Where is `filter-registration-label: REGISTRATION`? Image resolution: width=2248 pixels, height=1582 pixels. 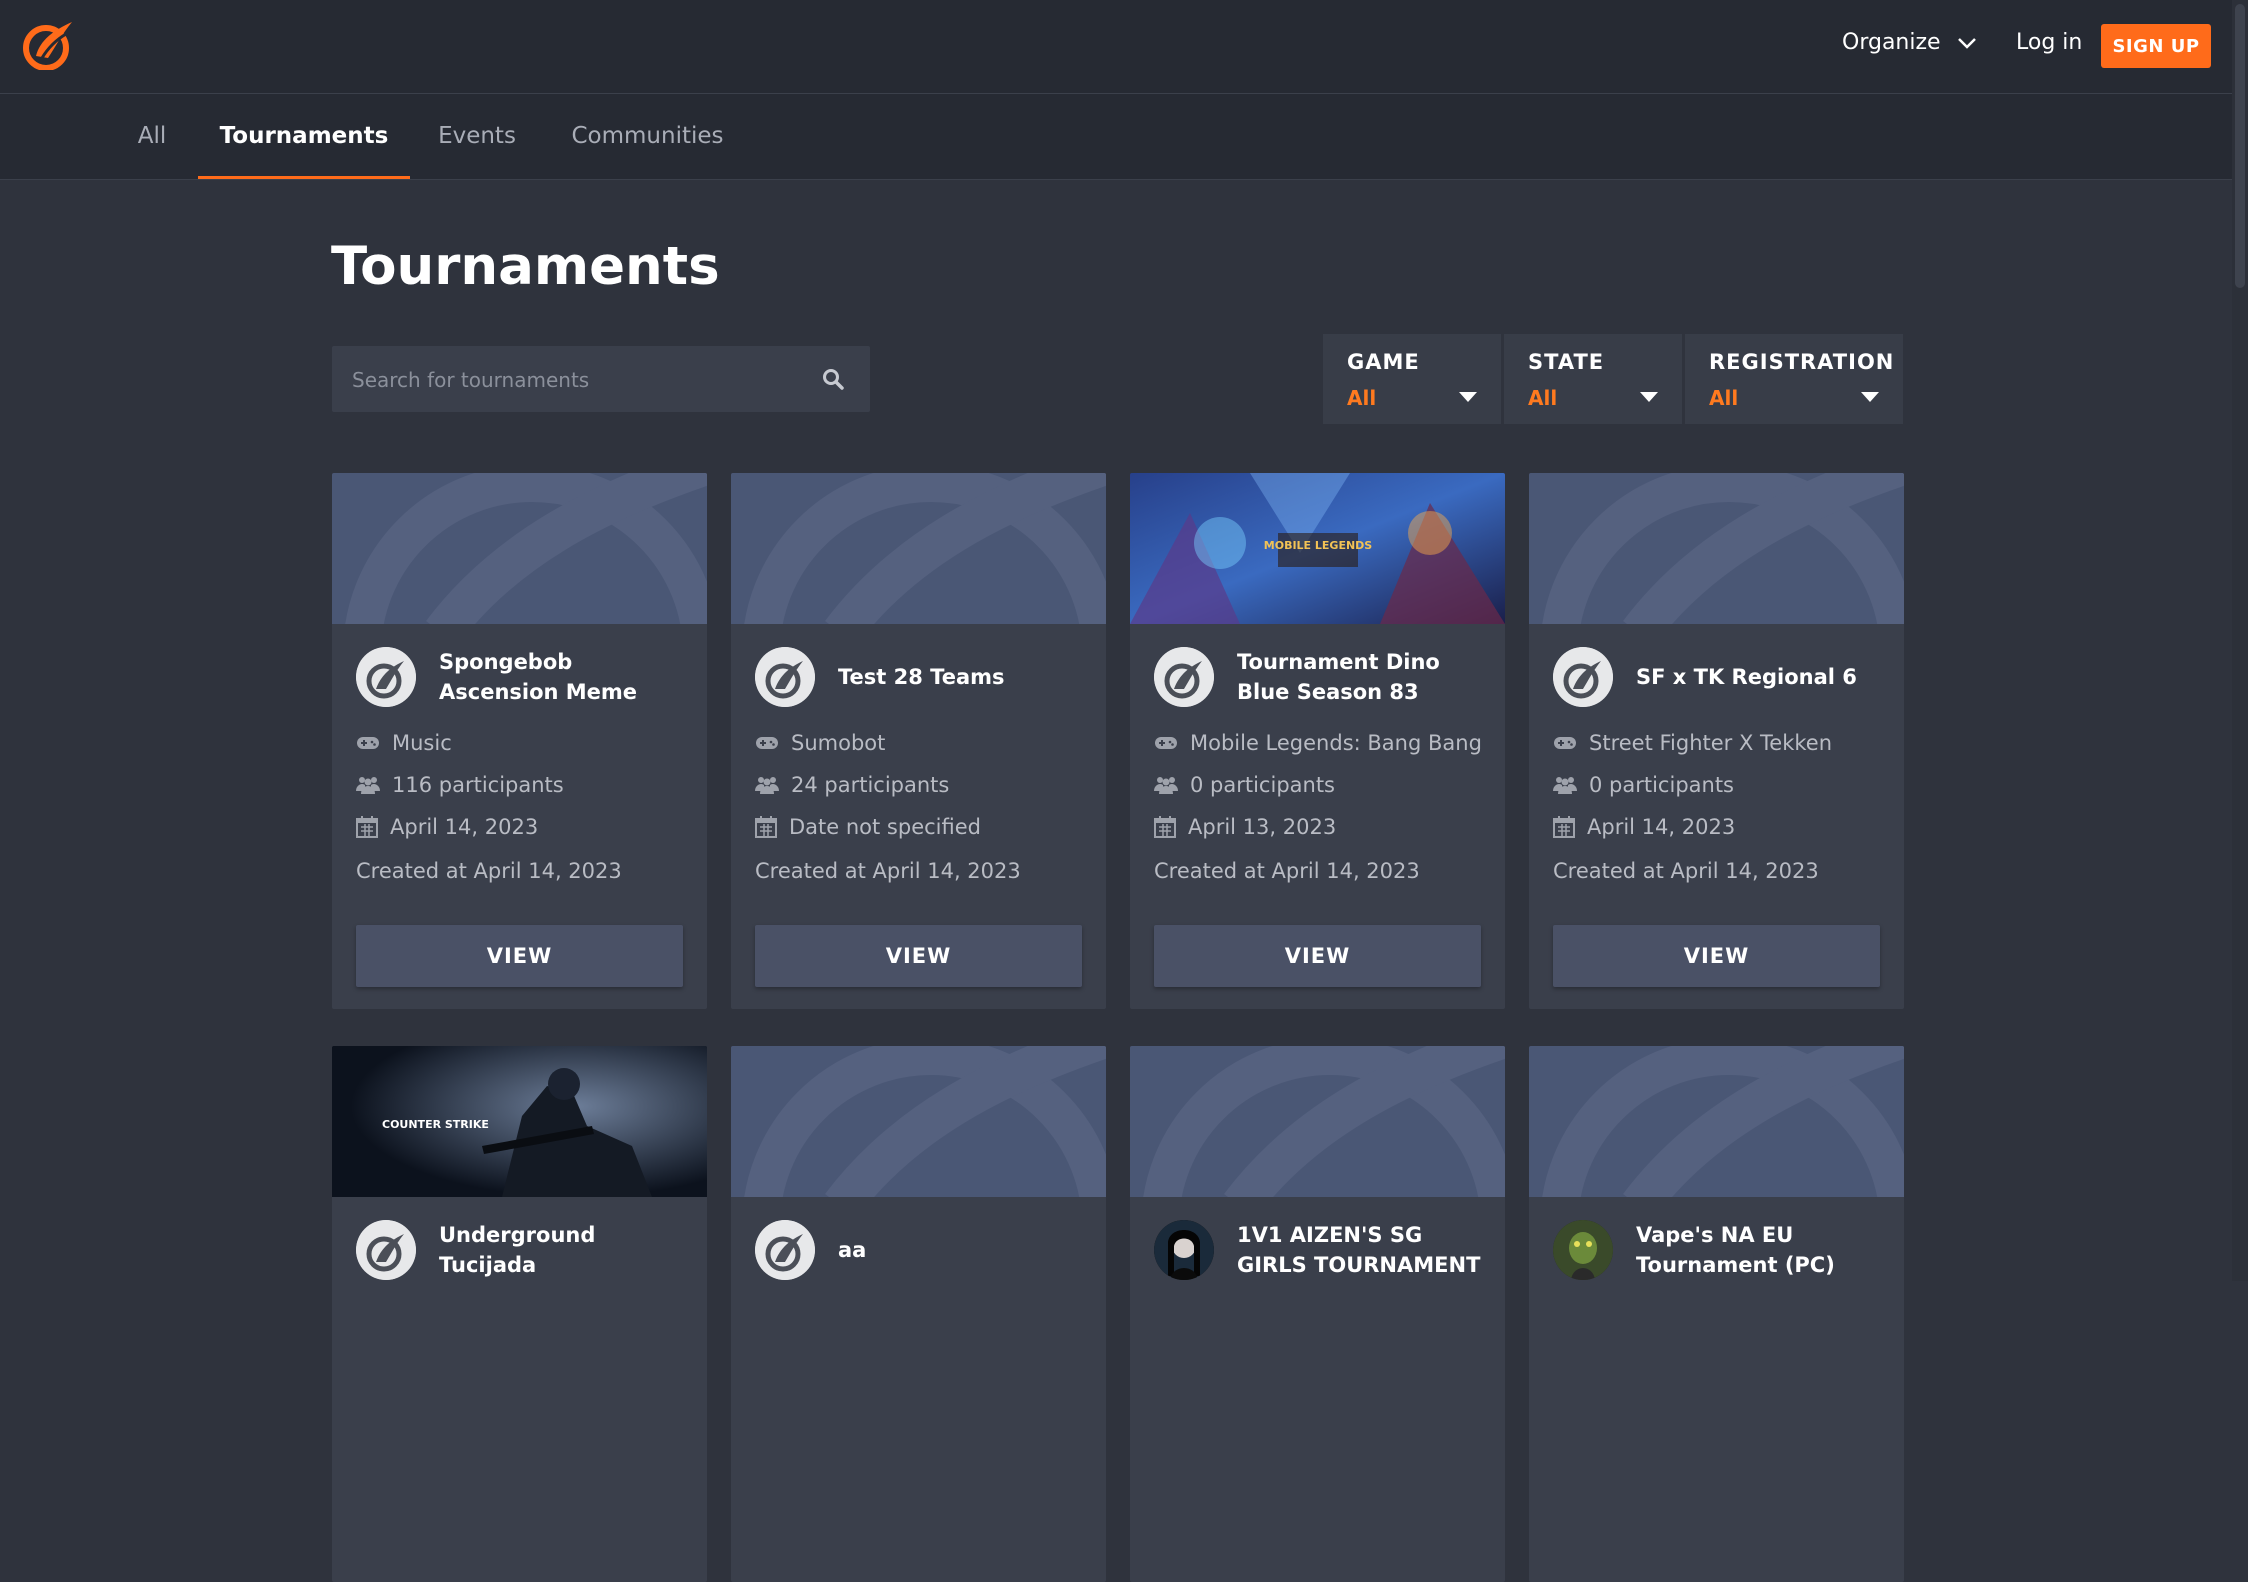 filter-registration-label: REGISTRATION is located at coordinates (1802, 362).